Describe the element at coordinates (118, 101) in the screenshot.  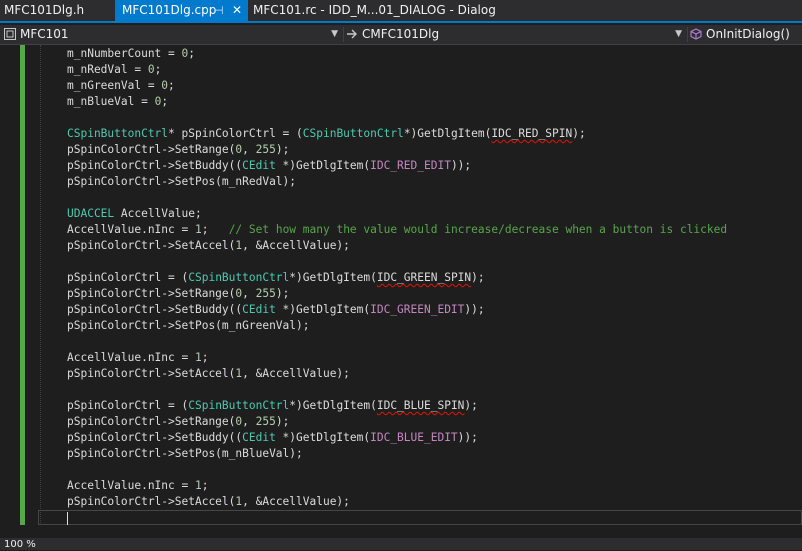
I see `code-line: m_nBlueVal = 0;` at that location.